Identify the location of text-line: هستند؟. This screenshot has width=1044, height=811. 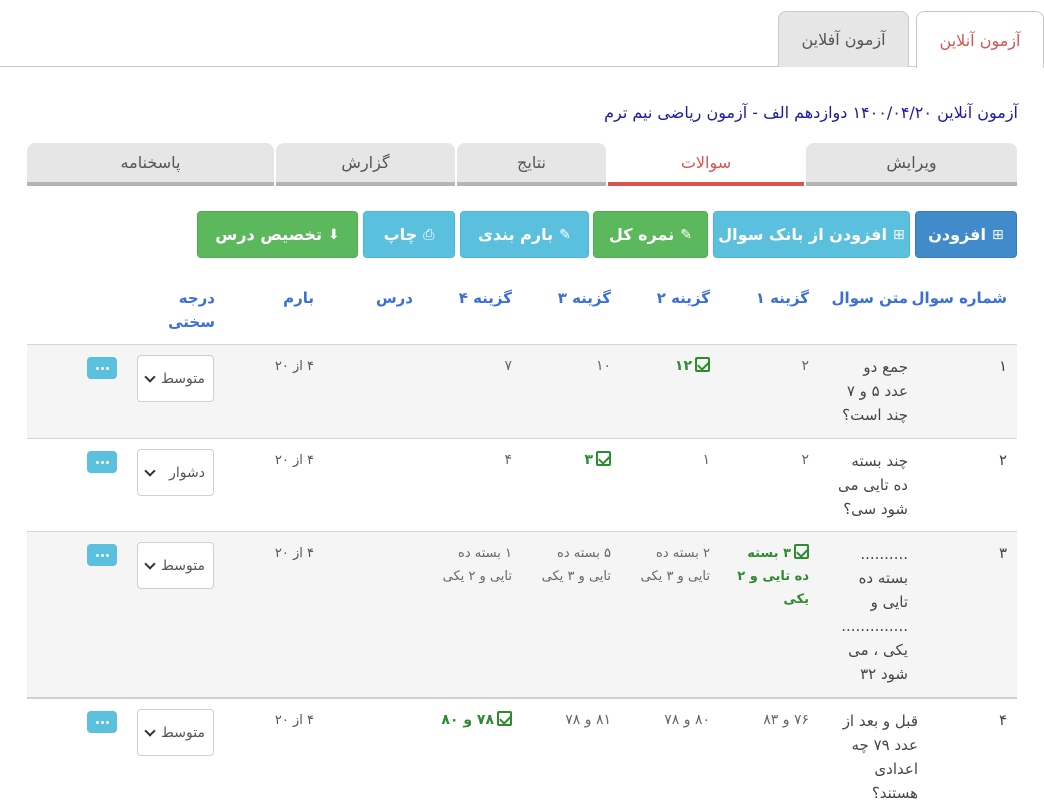
(894, 793).